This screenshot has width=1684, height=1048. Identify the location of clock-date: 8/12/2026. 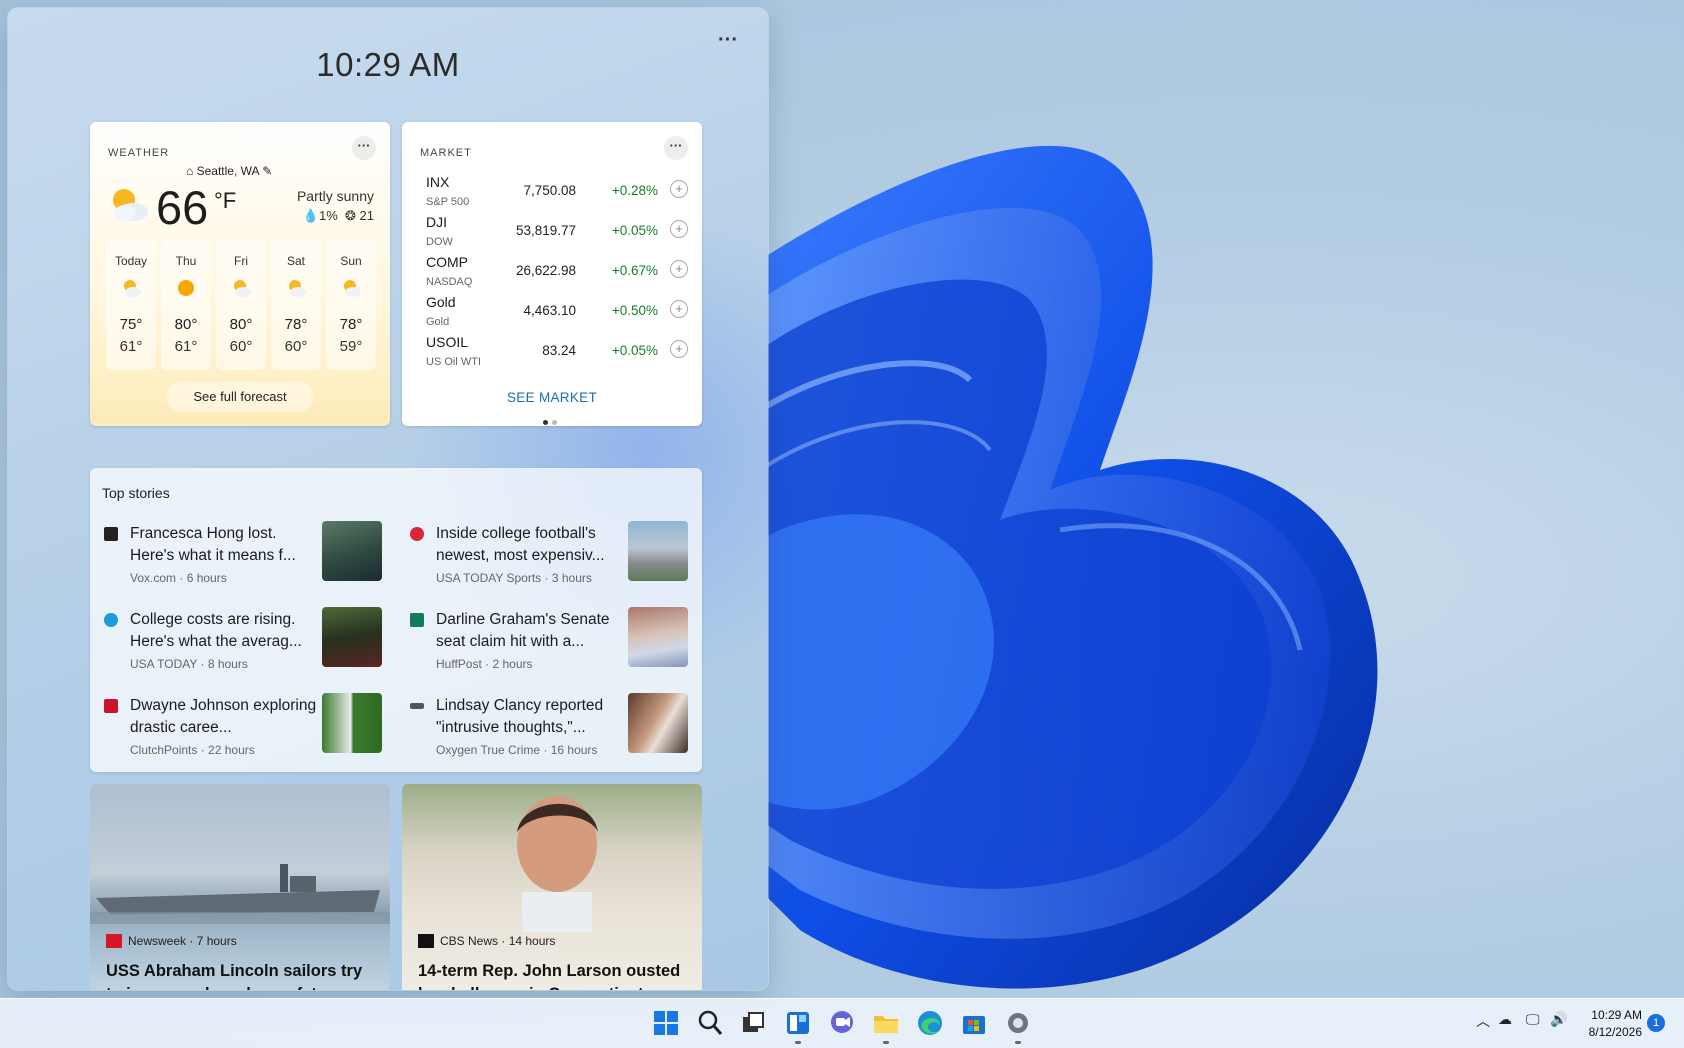
(1615, 1032).